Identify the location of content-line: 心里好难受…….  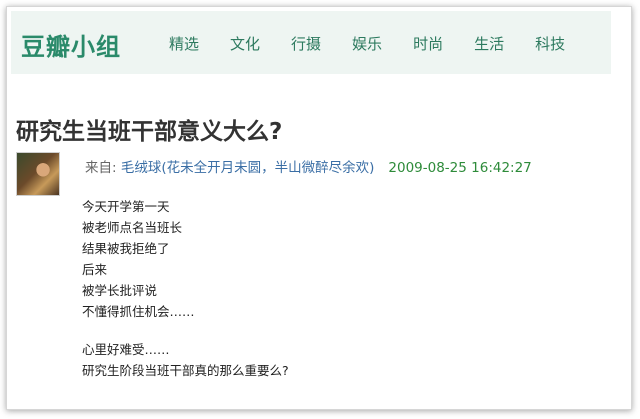
(126, 349).